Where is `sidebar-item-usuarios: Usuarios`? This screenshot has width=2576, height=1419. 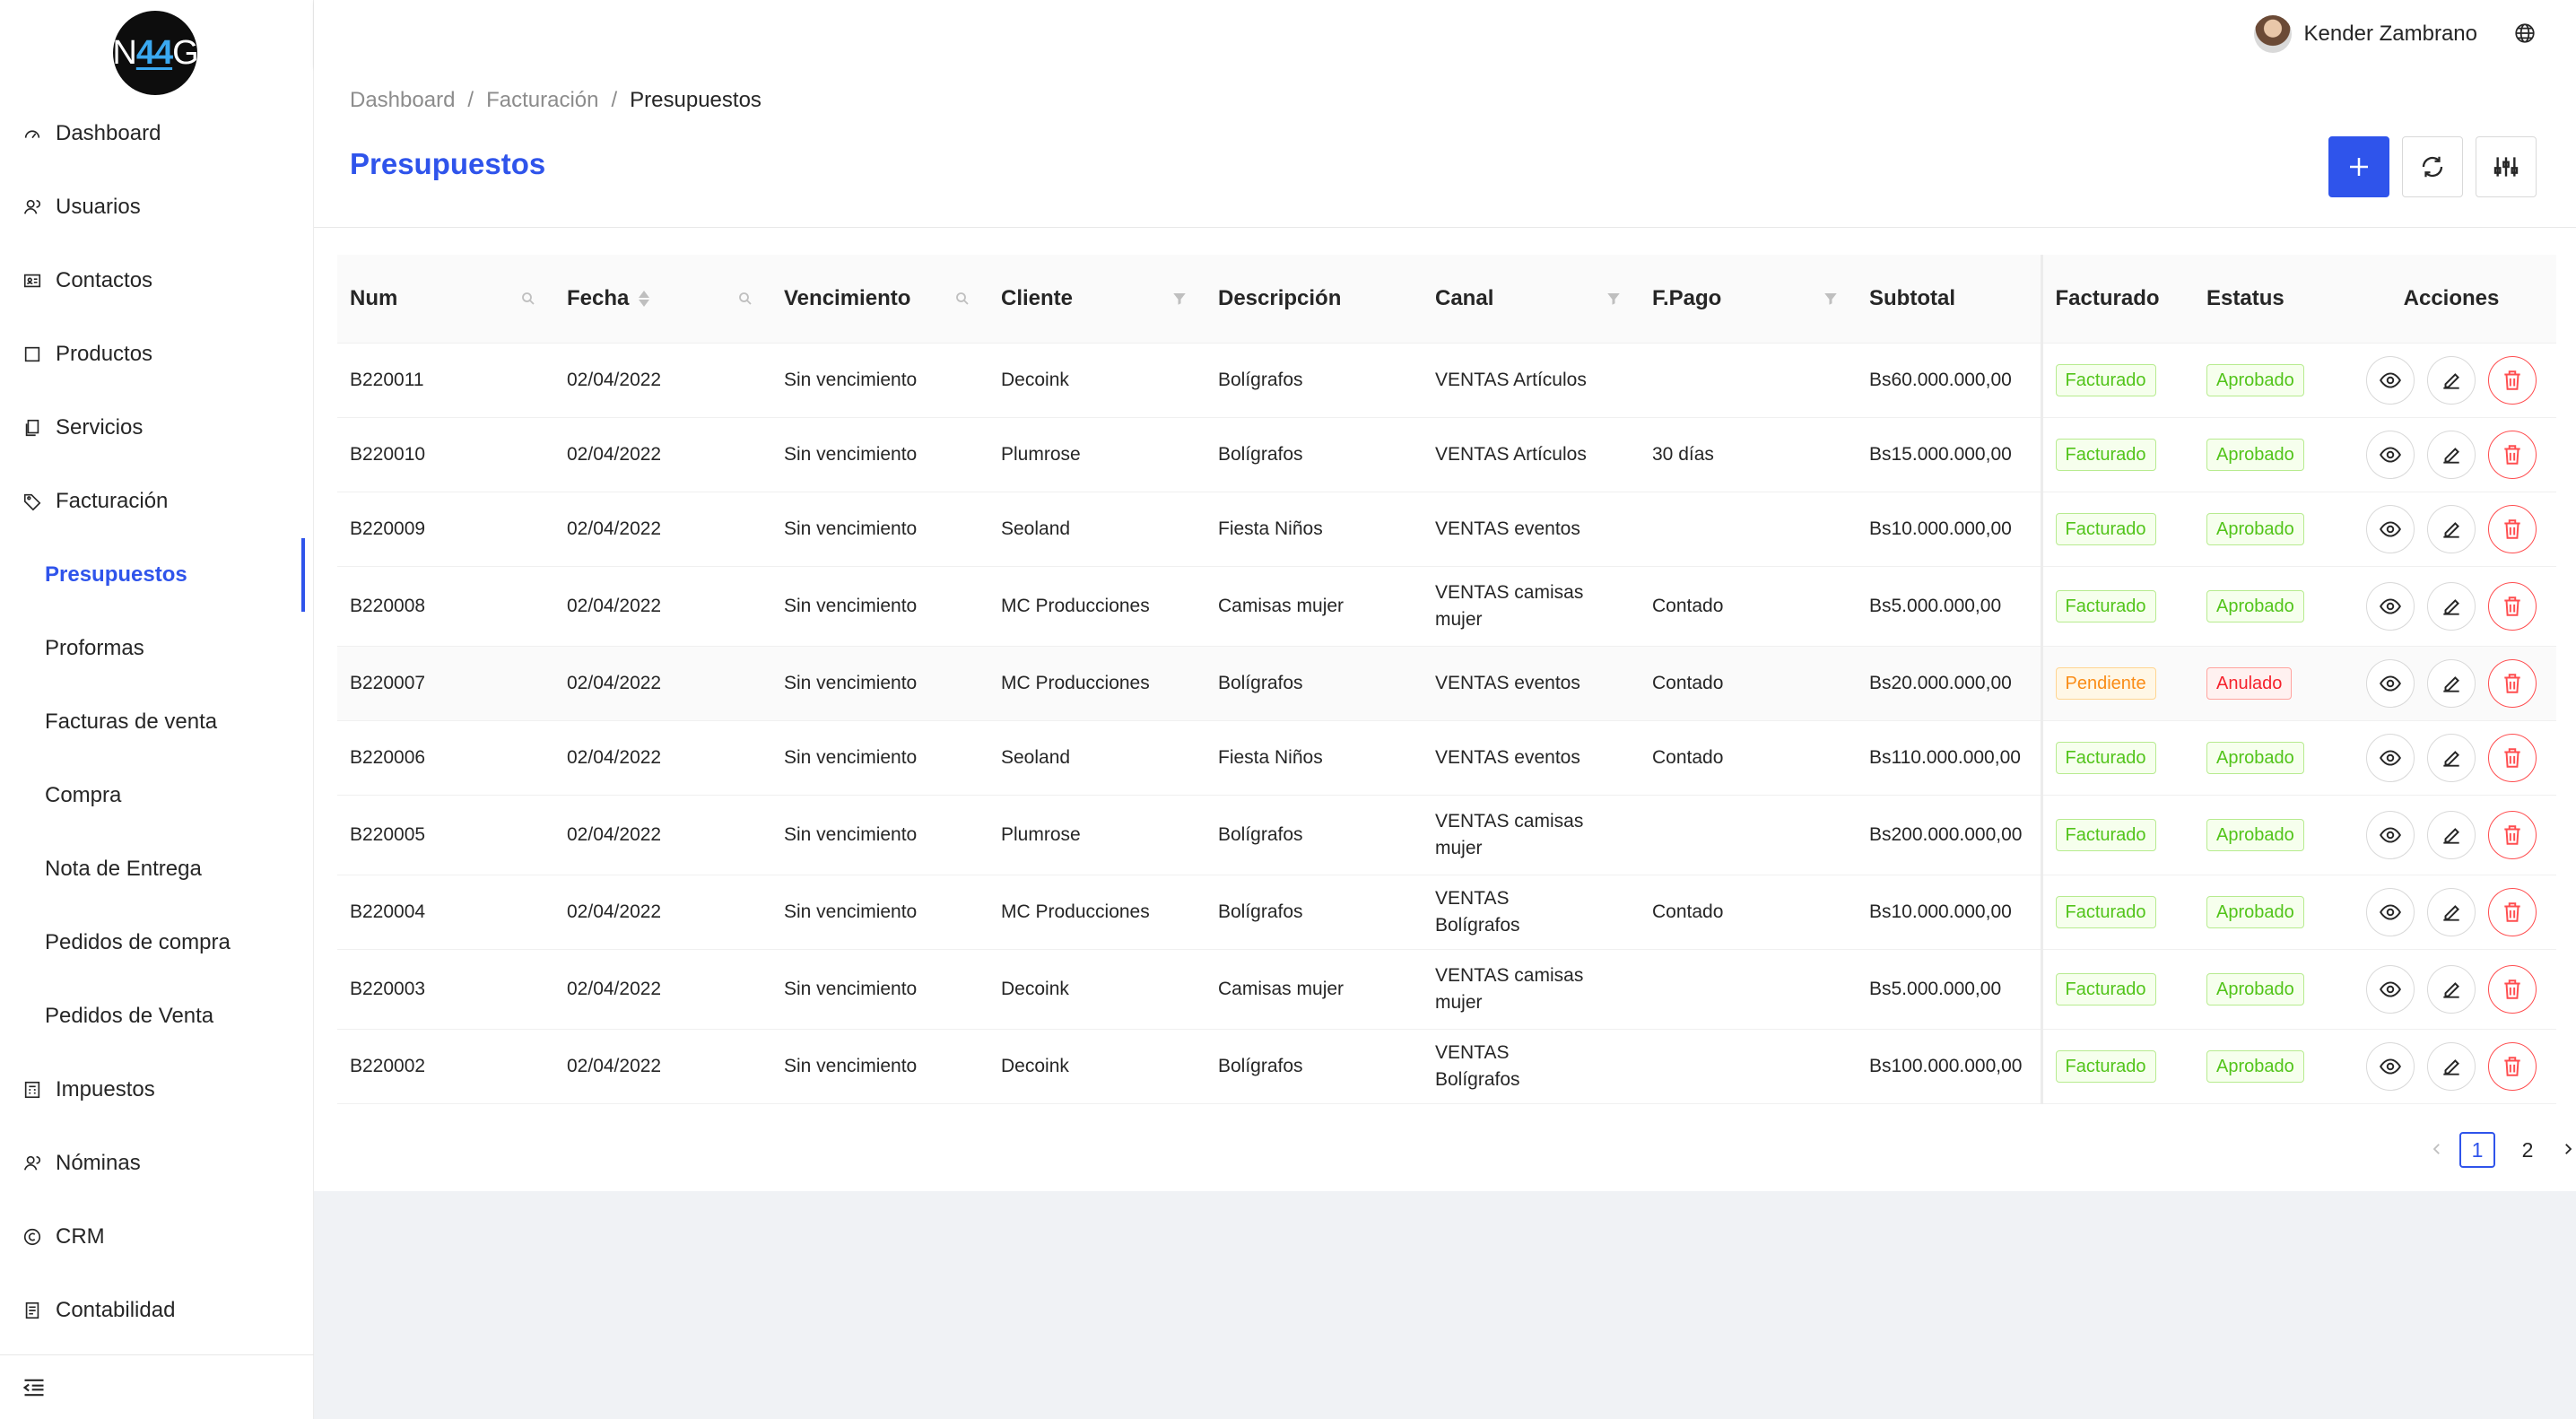 sidebar-item-usuarios: Usuarios is located at coordinates (157, 207).